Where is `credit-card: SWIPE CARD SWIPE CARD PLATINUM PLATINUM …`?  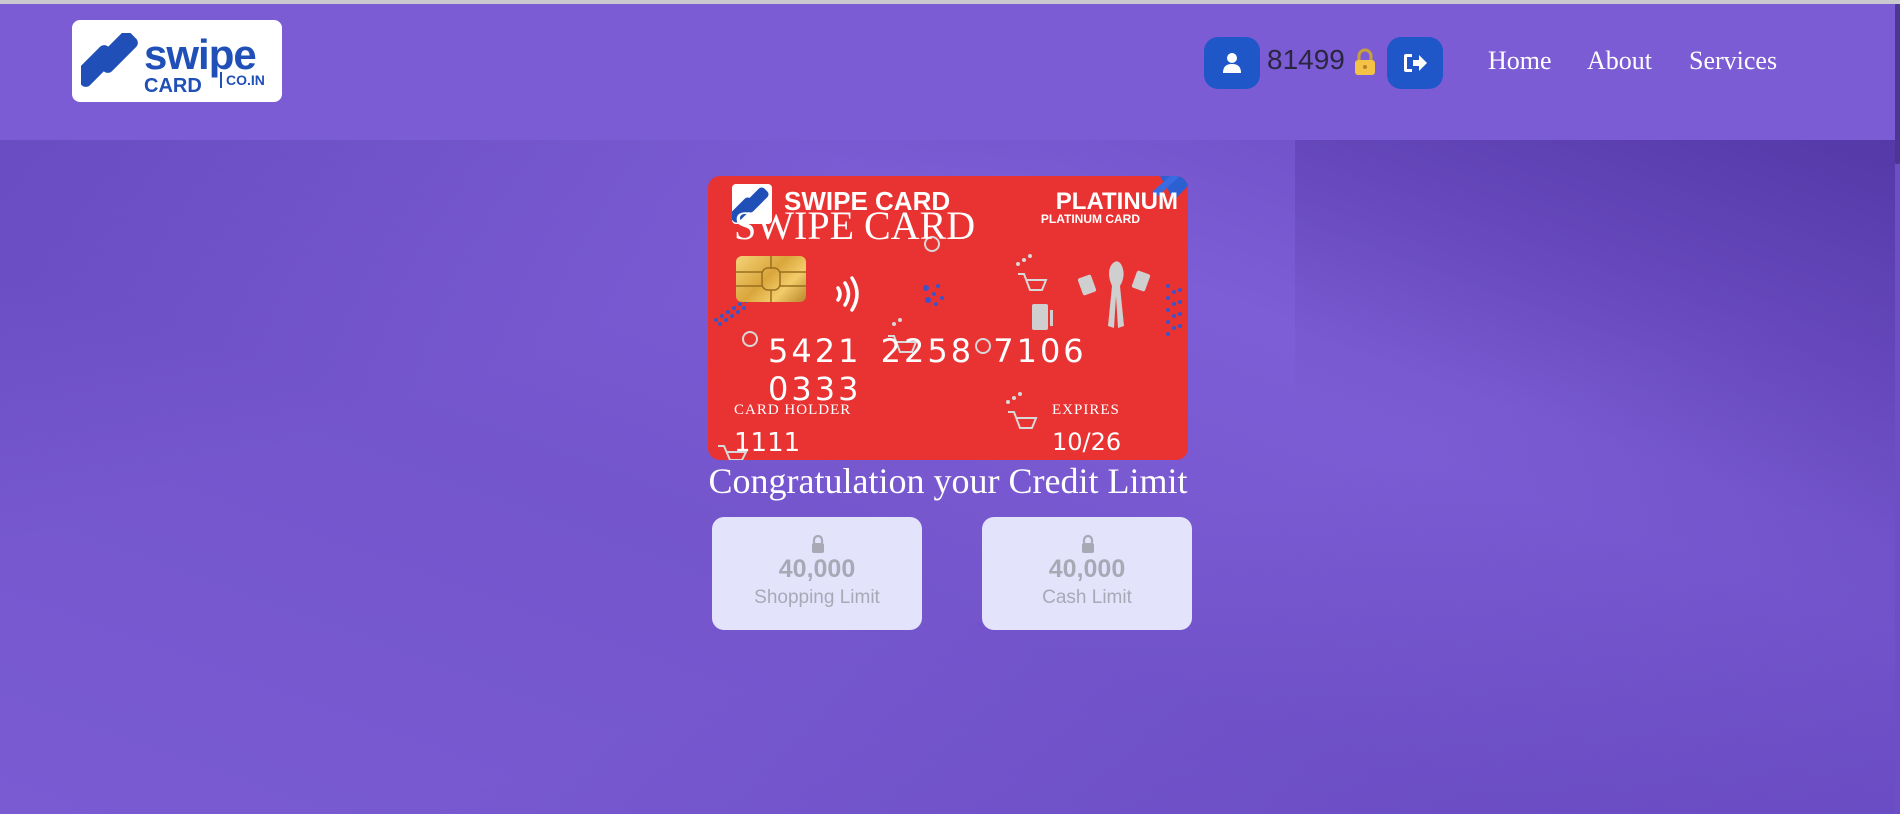
credit-card: SWIPE CARD SWIPE CARD PLATINUM PLATINUM … is located at coordinates (948, 318).